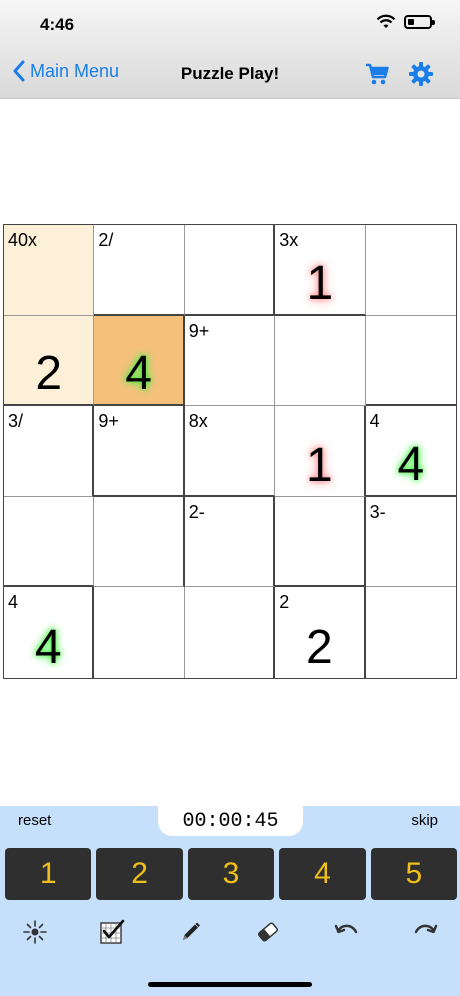  I want to click on cage-label: 3/, so click(16, 421).